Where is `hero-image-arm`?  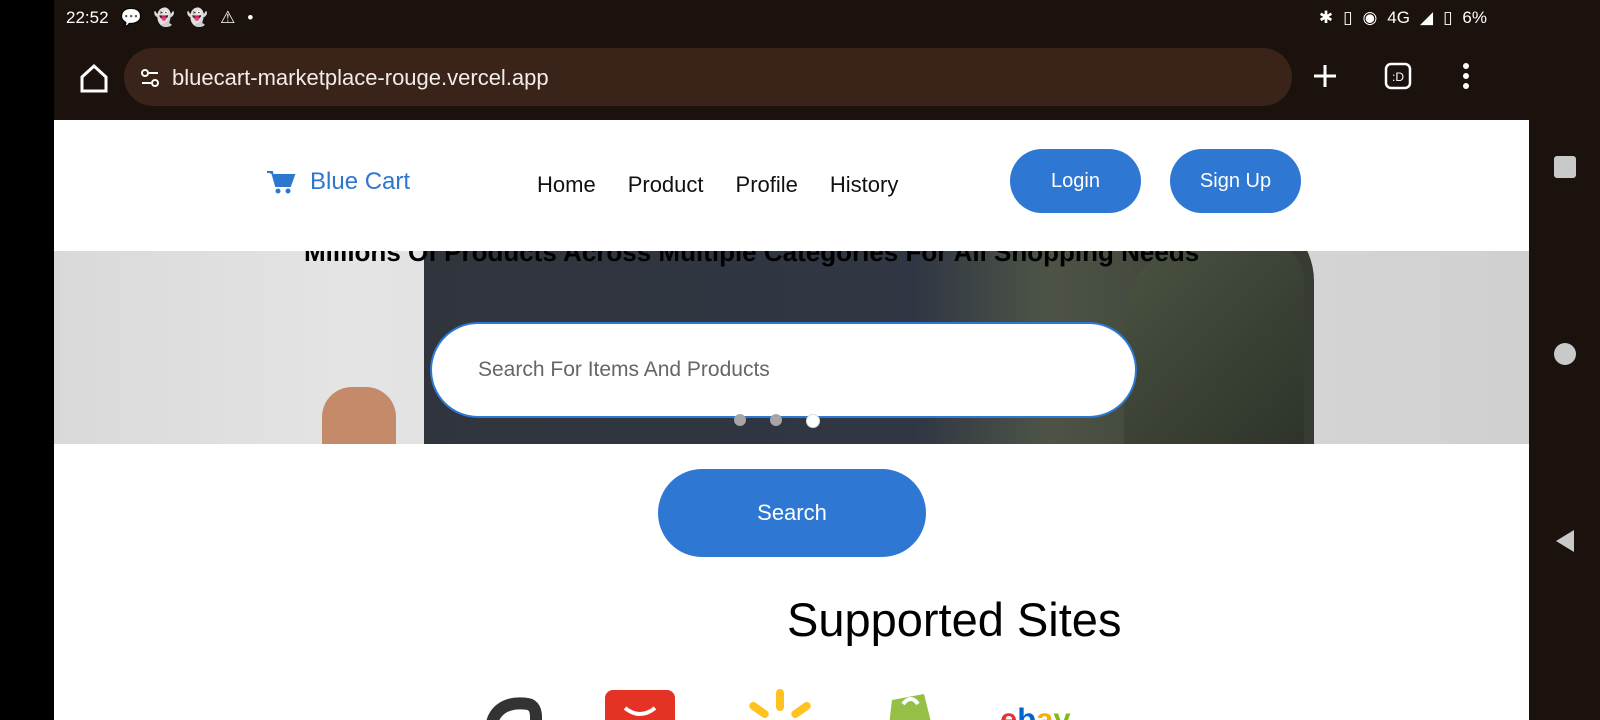 hero-image-arm is located at coordinates (1214, 347).